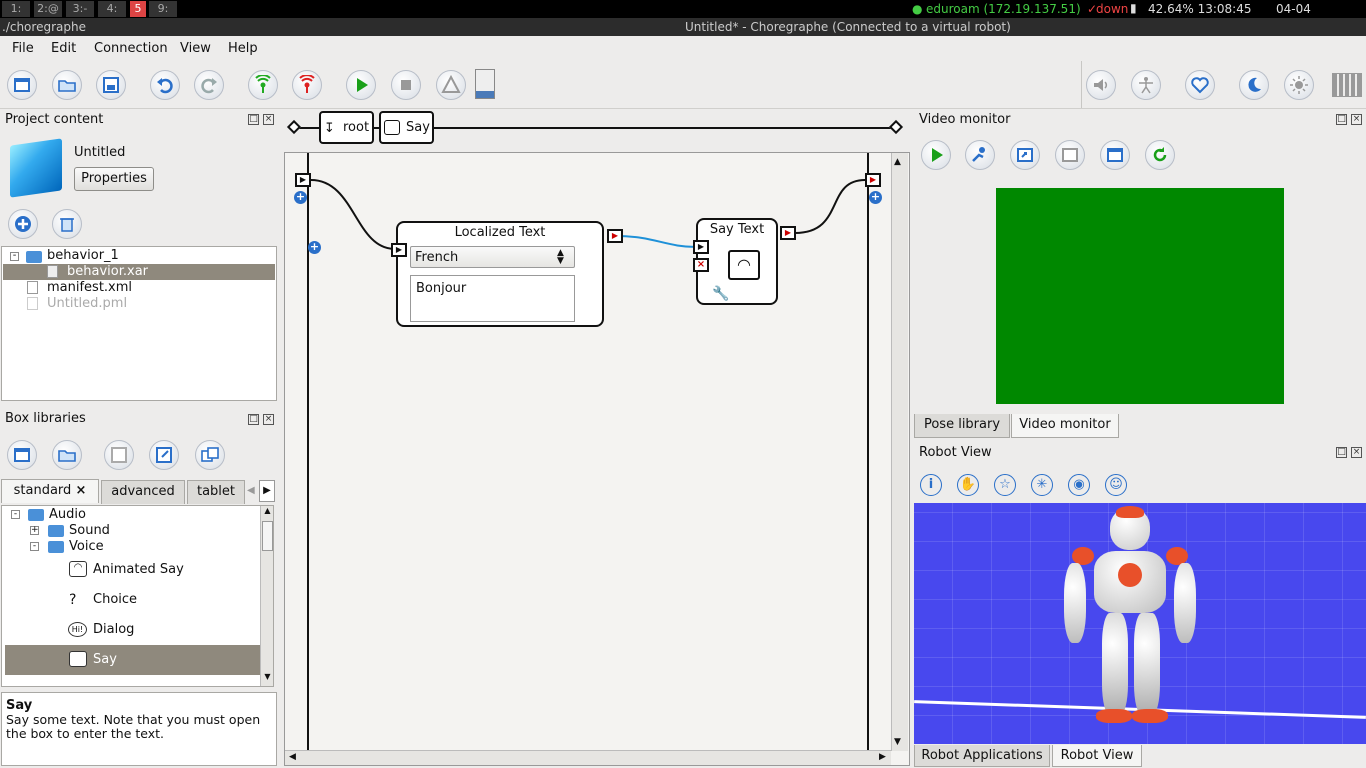 Image resolution: width=1366 pixels, height=768 pixels. Describe the element at coordinates (267, 536) in the screenshot. I see `scrollbar-thumb` at that location.